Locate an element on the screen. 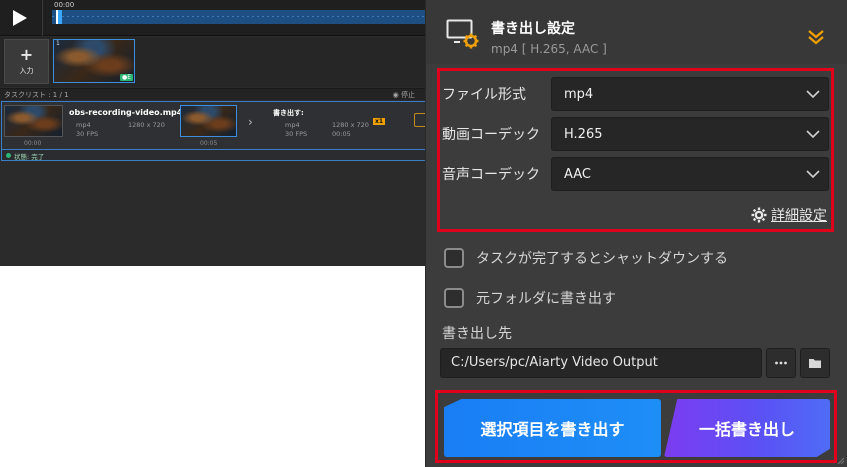 Image resolution: width=847 pixels, height=467 pixels. output-thumbnail is located at coordinates (208, 121).